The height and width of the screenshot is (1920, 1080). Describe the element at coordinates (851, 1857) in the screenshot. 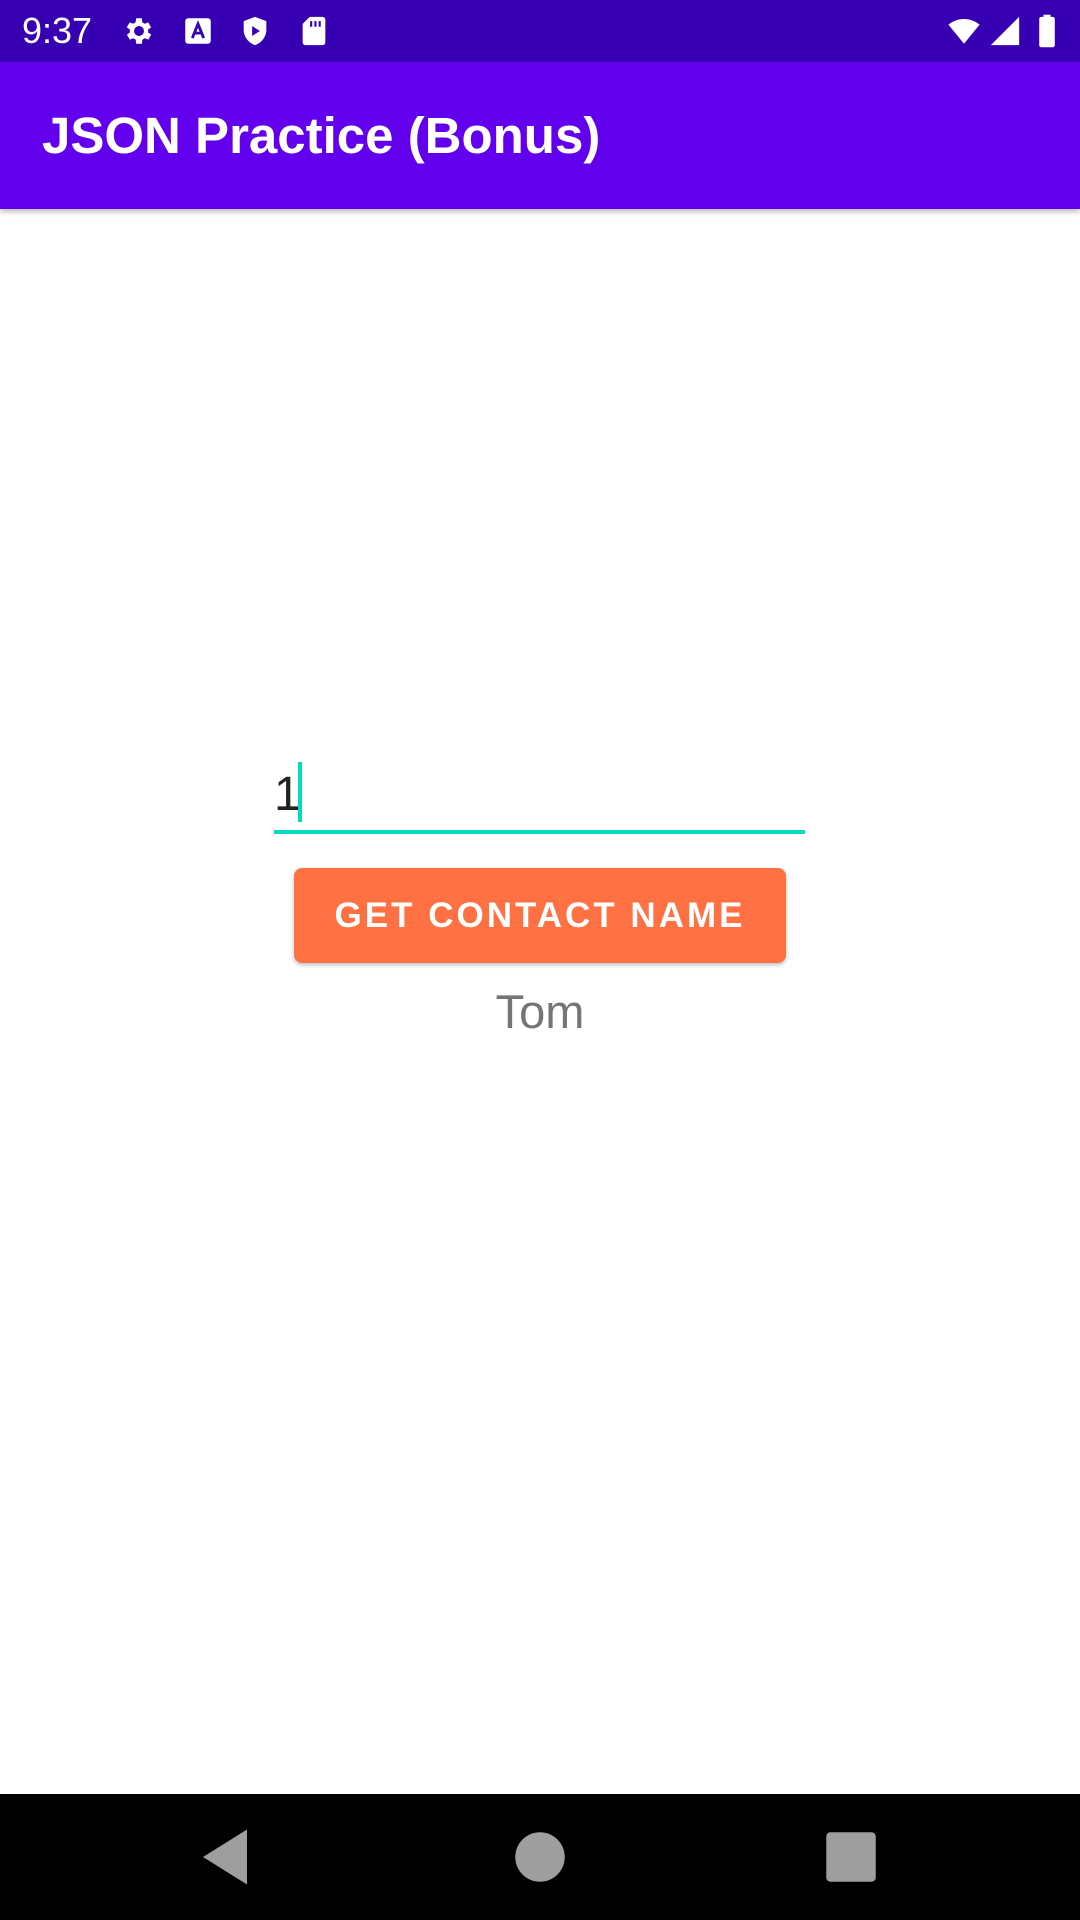

I see `recents-icon` at that location.